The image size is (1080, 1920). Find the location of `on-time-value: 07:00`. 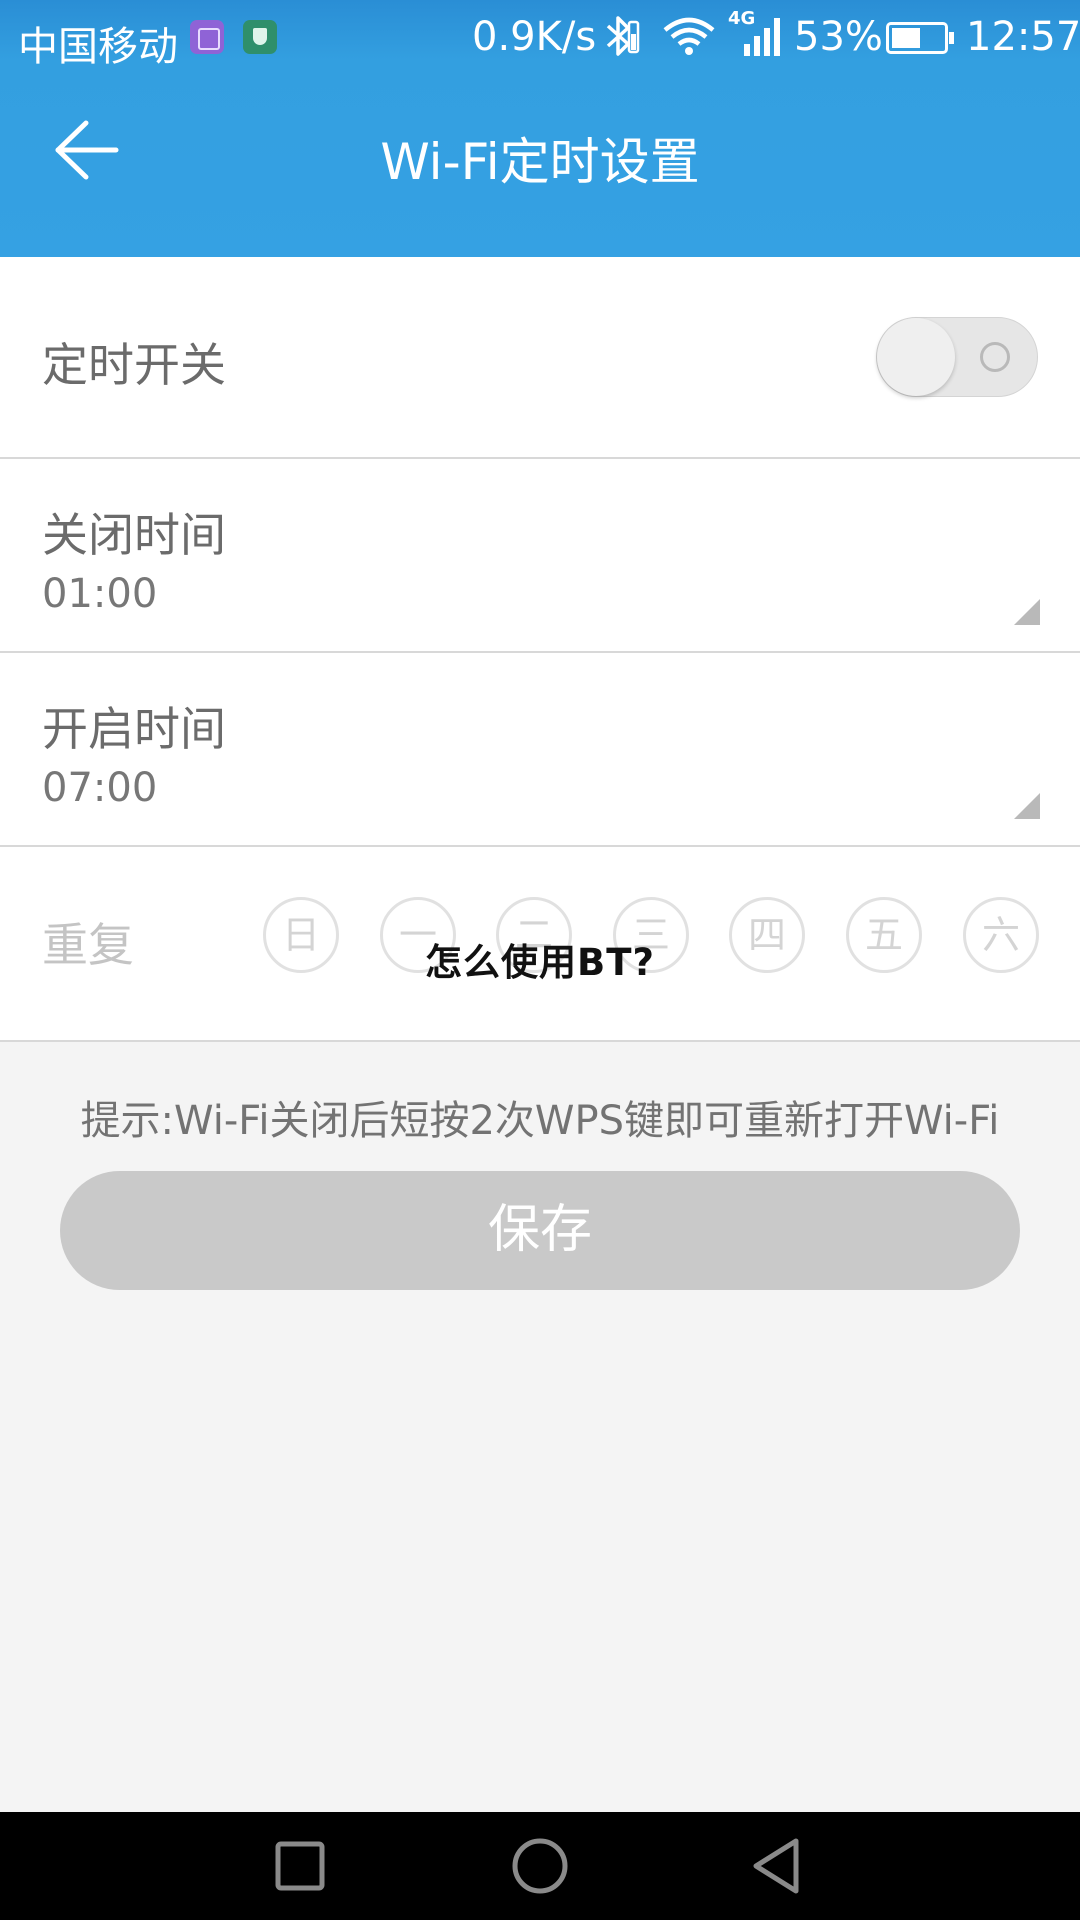

on-time-value: 07:00 is located at coordinates (100, 788).